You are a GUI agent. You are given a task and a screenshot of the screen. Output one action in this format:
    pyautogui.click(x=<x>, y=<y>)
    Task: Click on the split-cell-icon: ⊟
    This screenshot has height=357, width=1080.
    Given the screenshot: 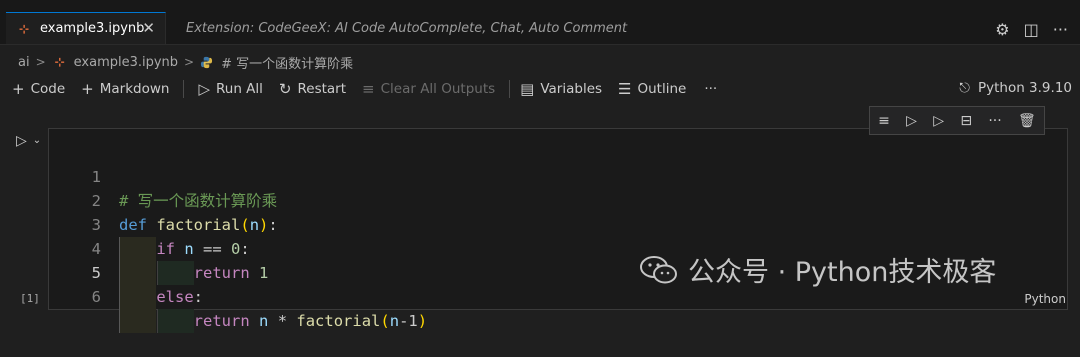 What is the action you would take?
    pyautogui.click(x=966, y=121)
    